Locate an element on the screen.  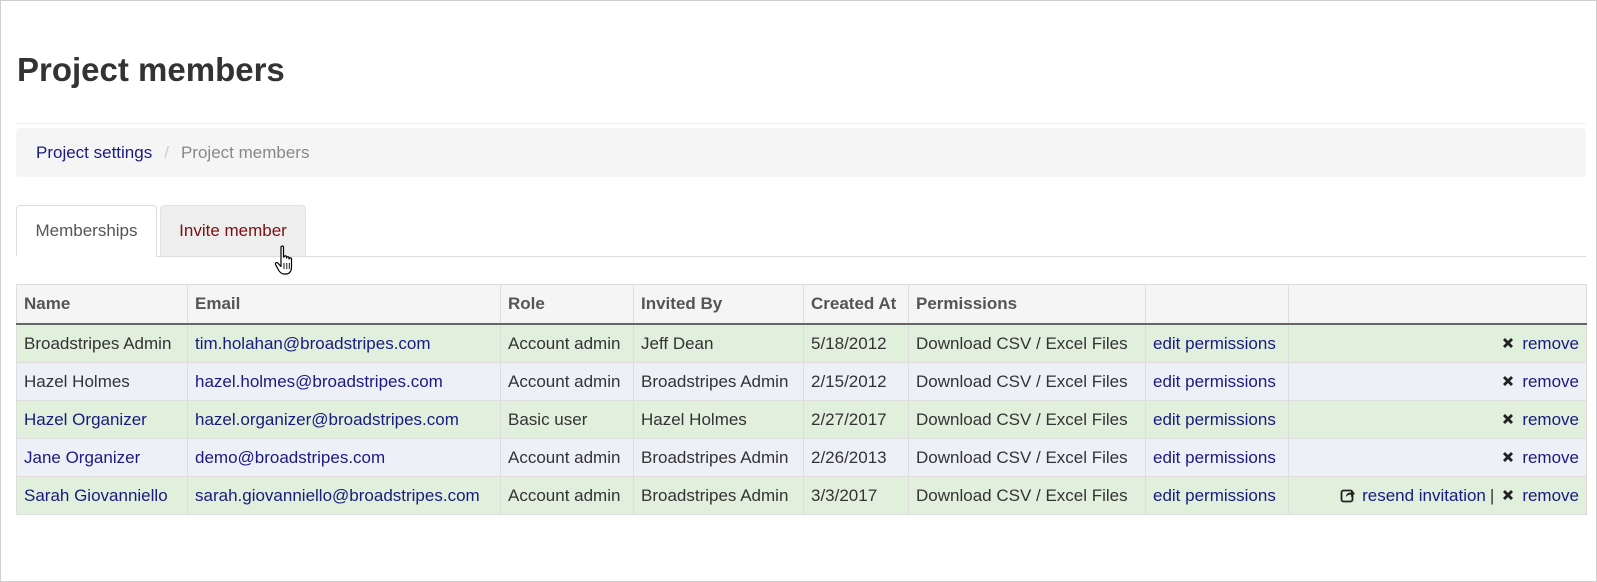
resend-invitation-button: resend invitation is located at coordinates (1413, 495).